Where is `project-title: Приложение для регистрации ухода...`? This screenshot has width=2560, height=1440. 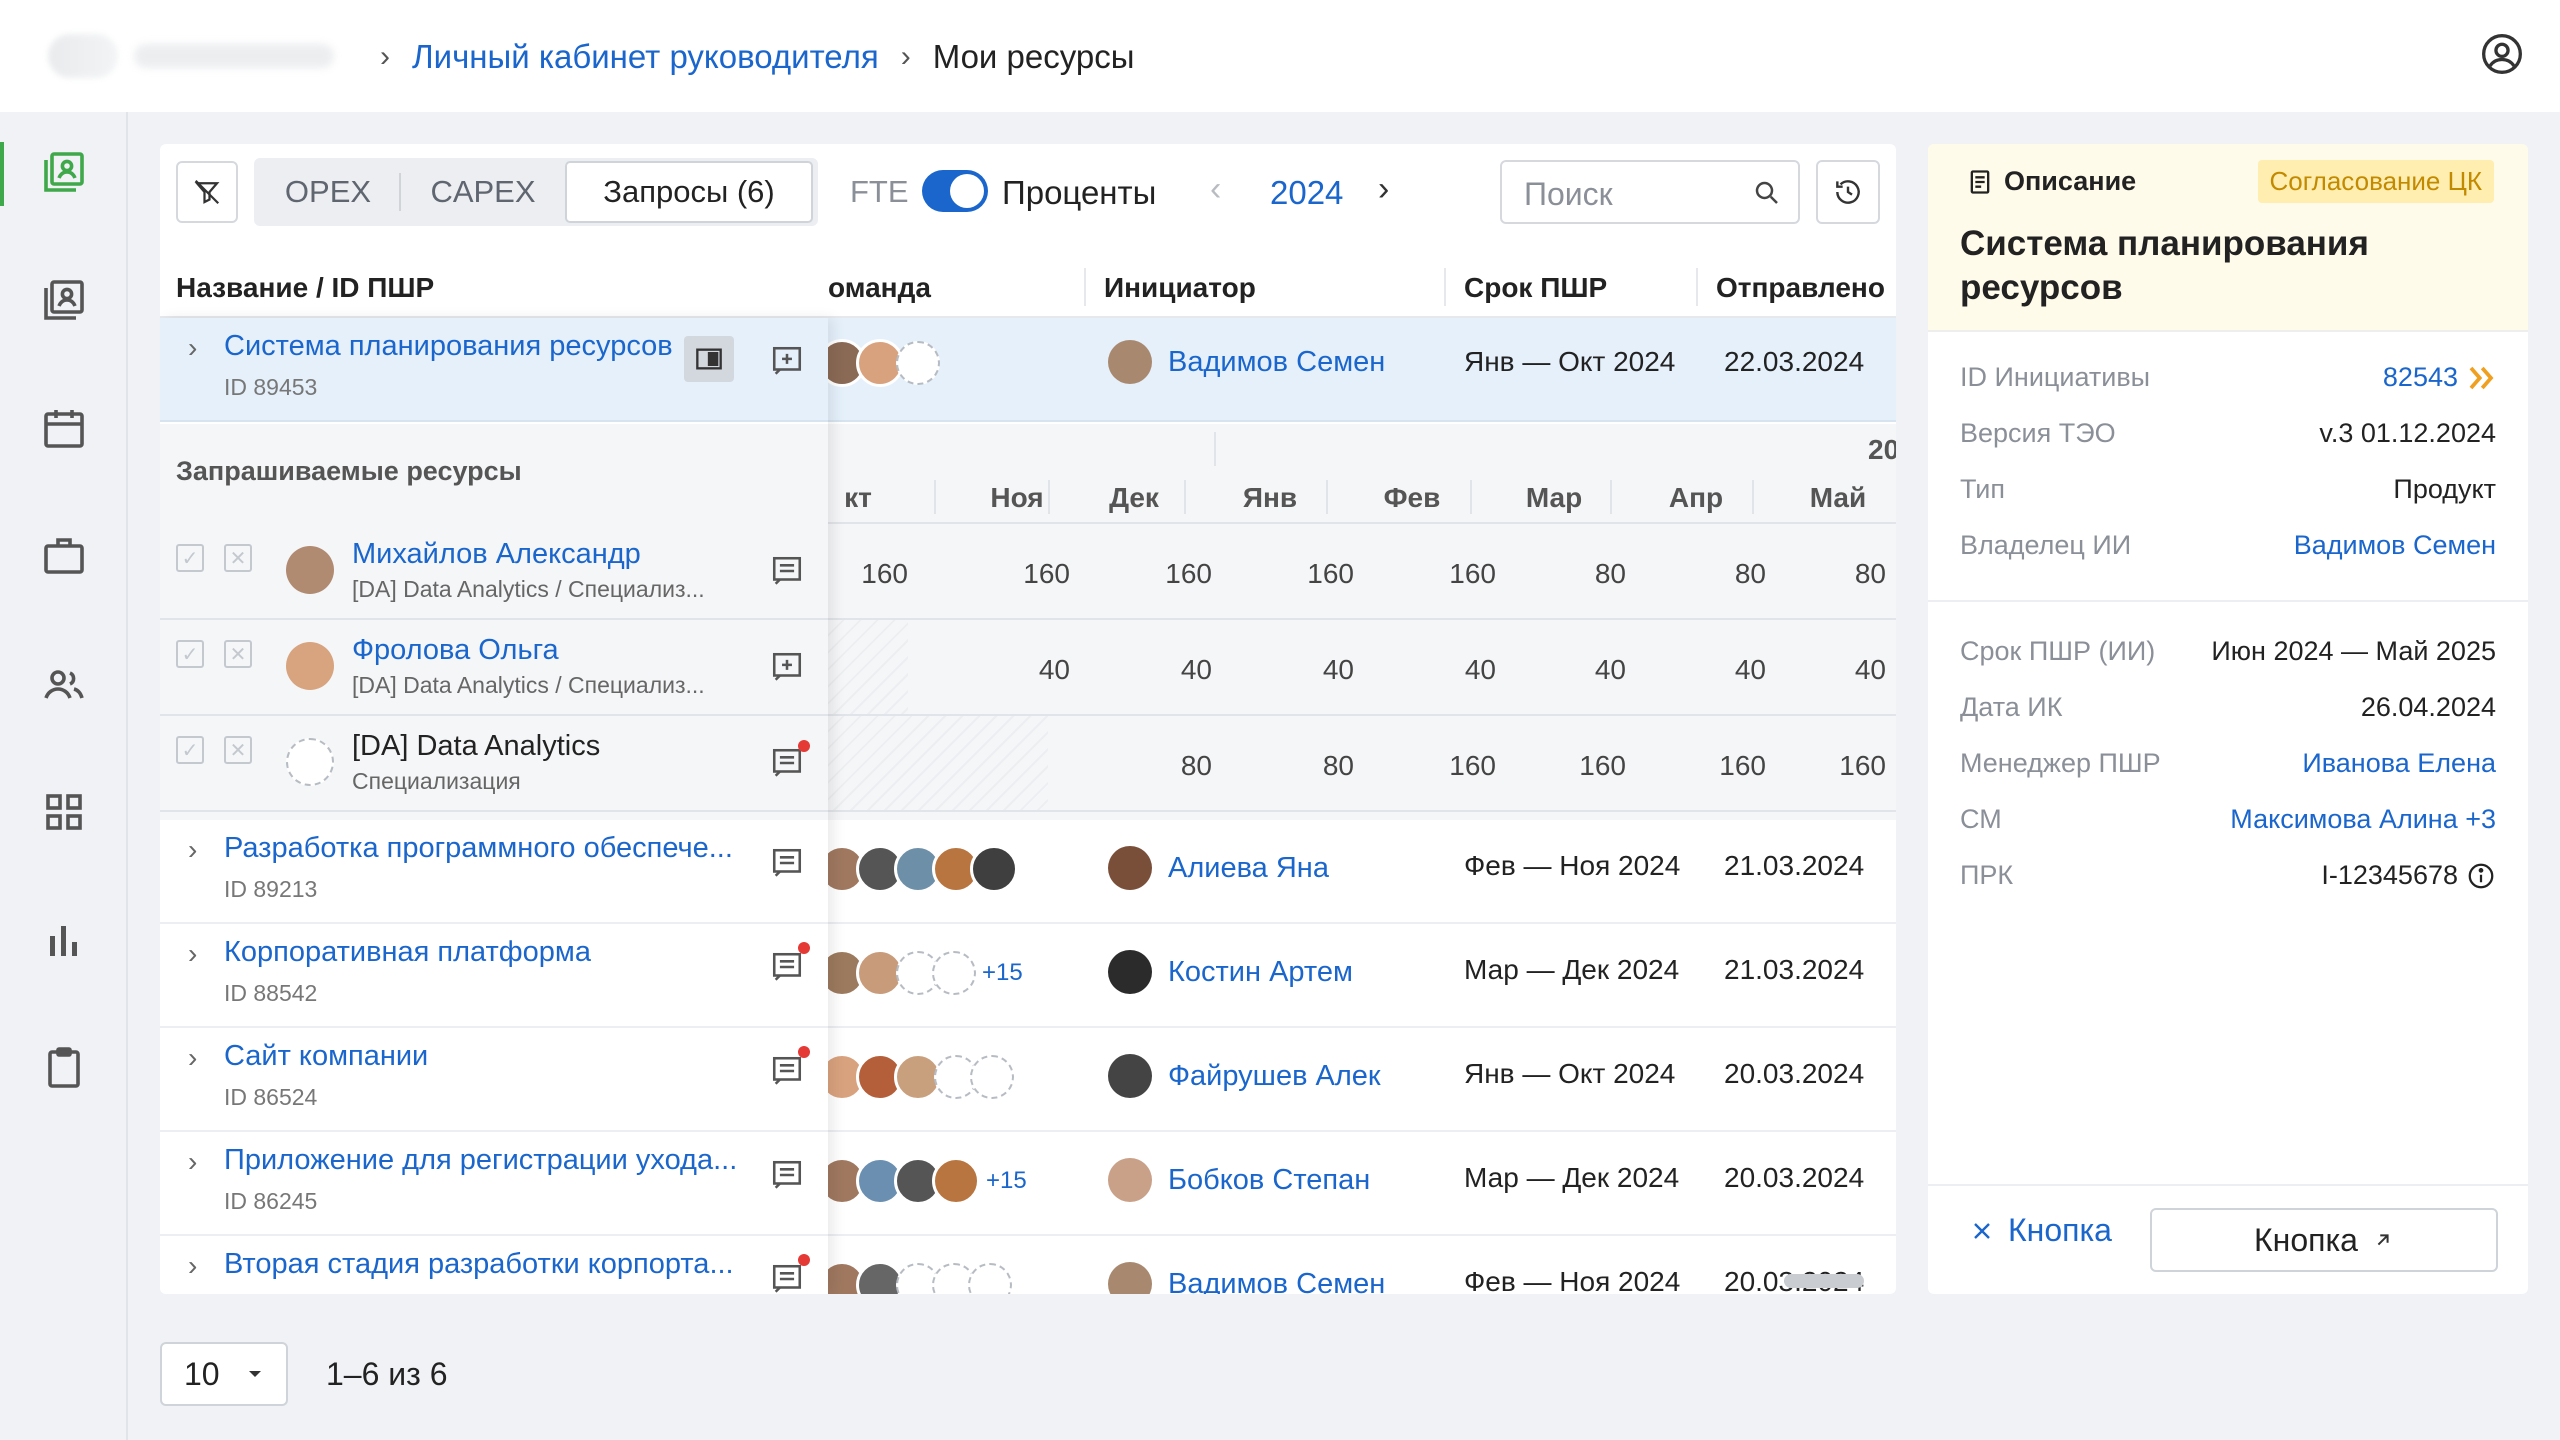 project-title: Приложение для регистрации ухода... is located at coordinates (484, 1160).